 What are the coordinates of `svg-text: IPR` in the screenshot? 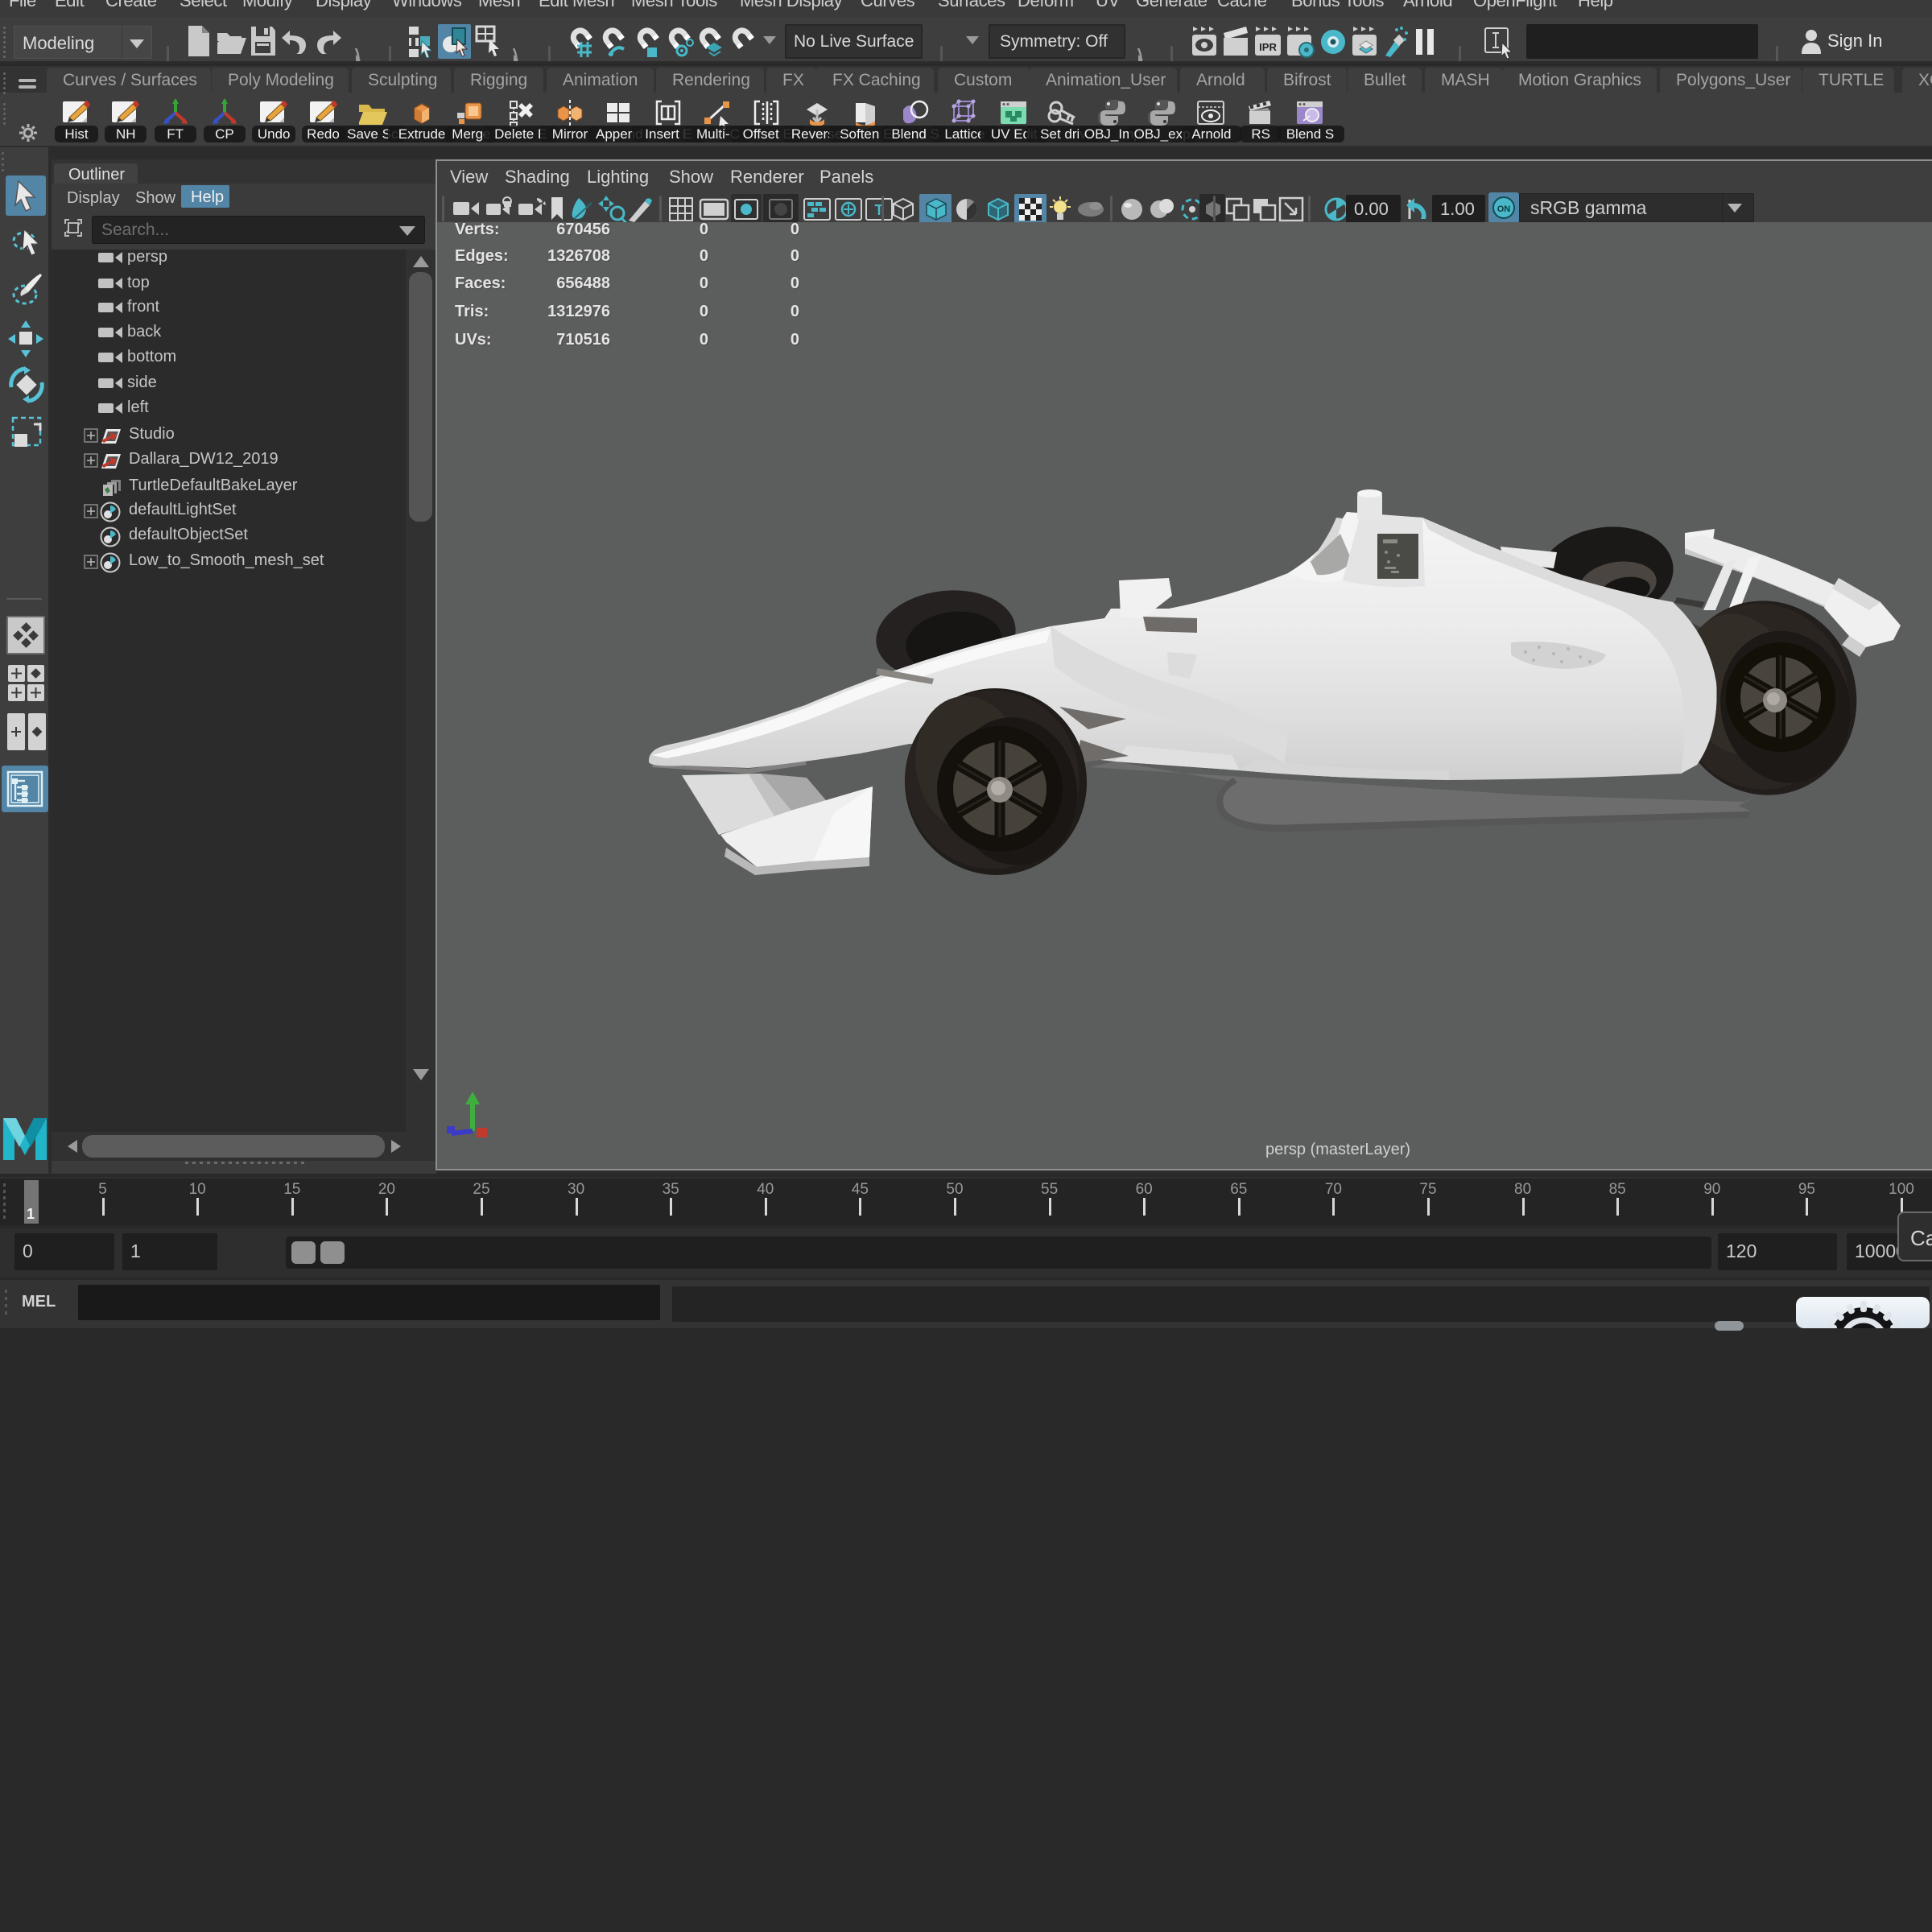 It's located at (1268, 47).